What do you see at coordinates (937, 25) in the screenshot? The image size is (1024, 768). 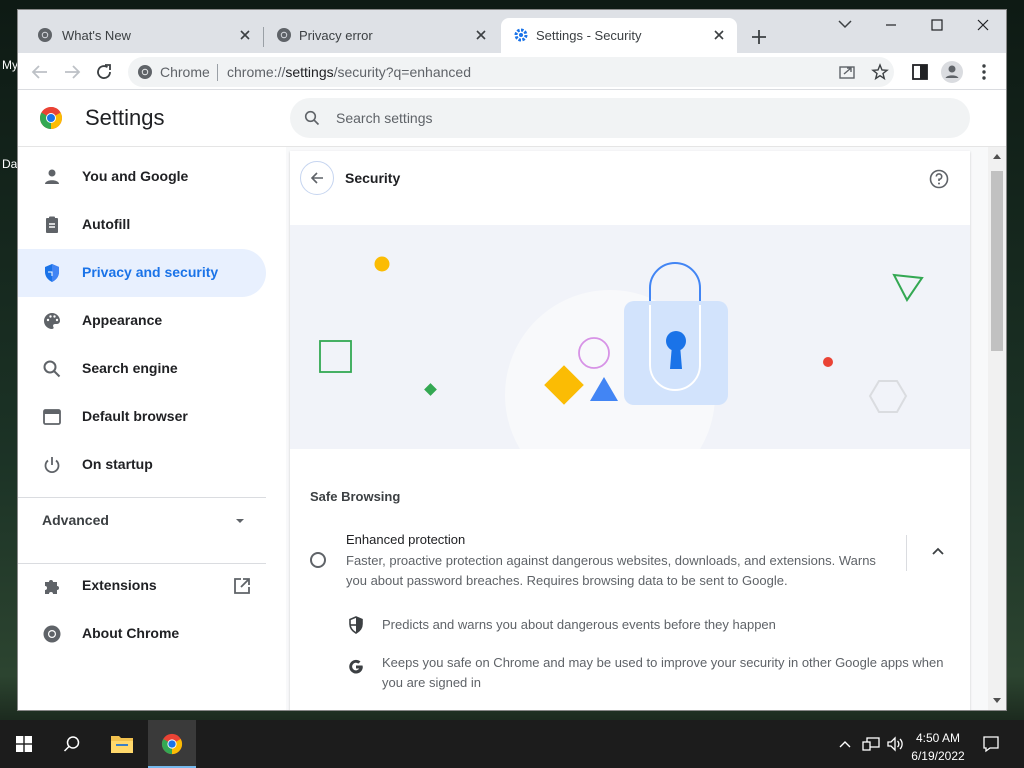 I see `maximize-icon` at bounding box center [937, 25].